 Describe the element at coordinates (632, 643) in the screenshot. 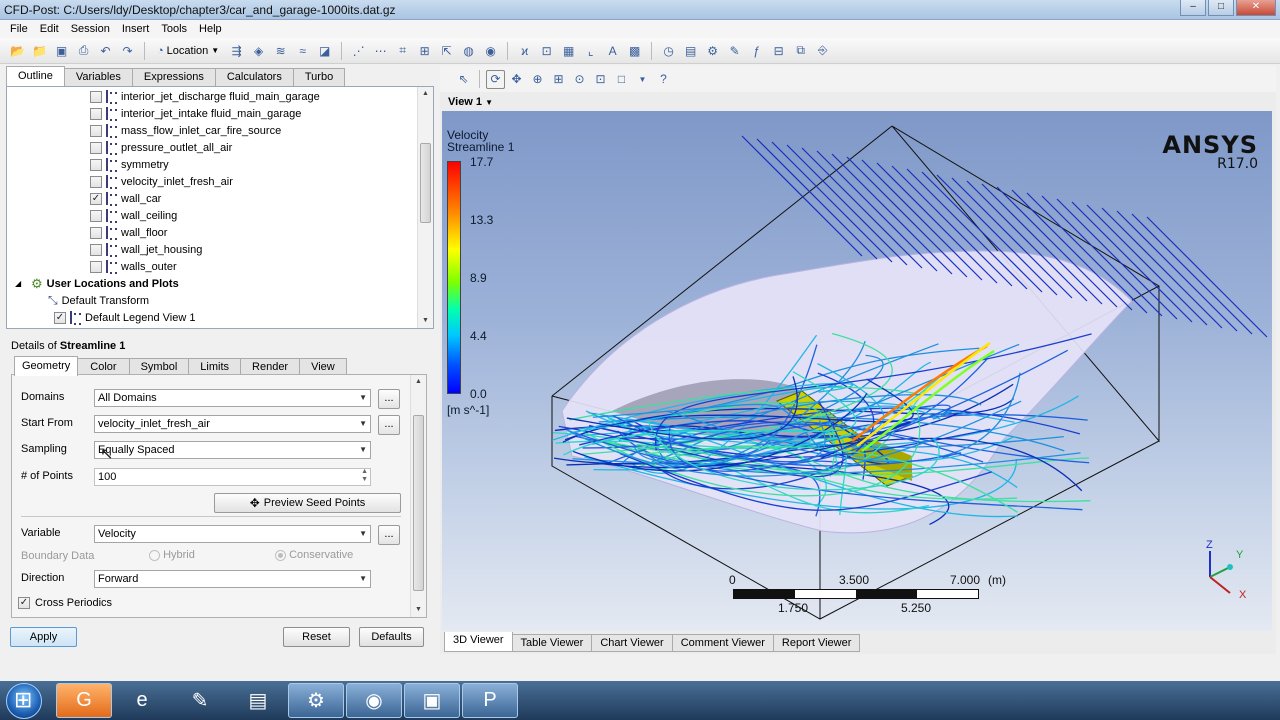

I see `tab-chart-viewer: Chart Viewer` at that location.